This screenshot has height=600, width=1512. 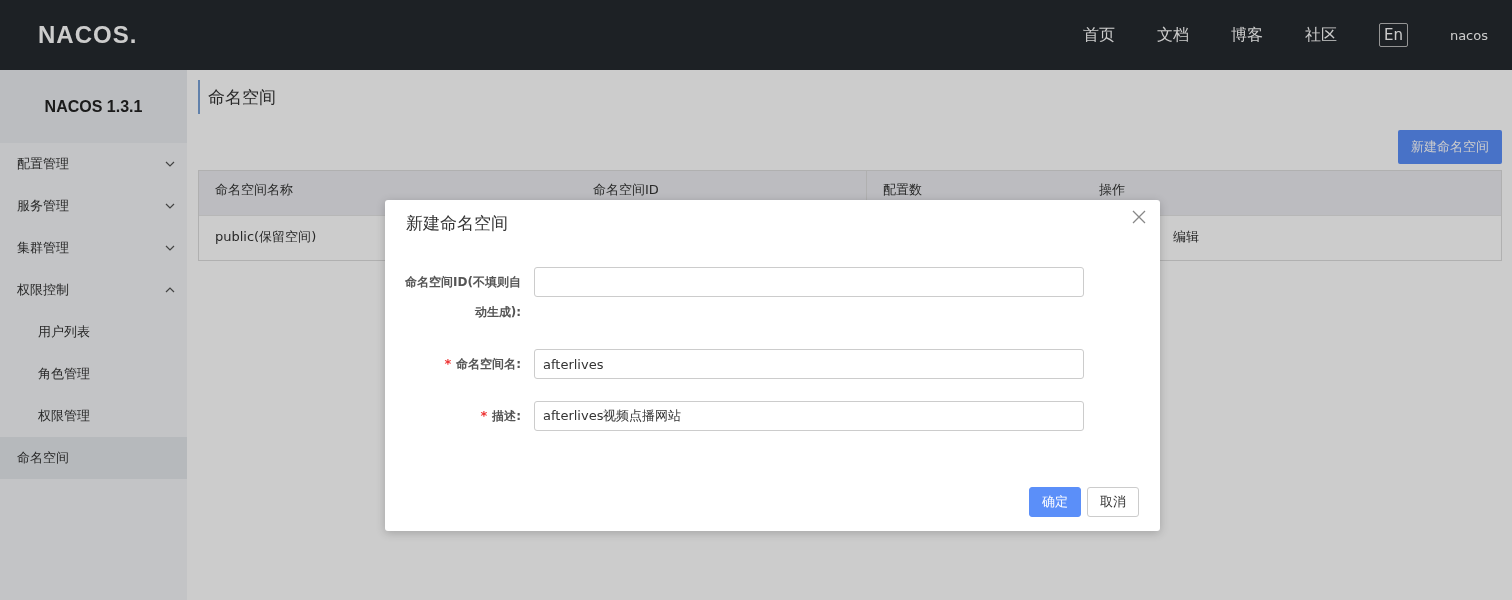 What do you see at coordinates (266, 236) in the screenshot?
I see `table-cell: public(保留空间)` at bounding box center [266, 236].